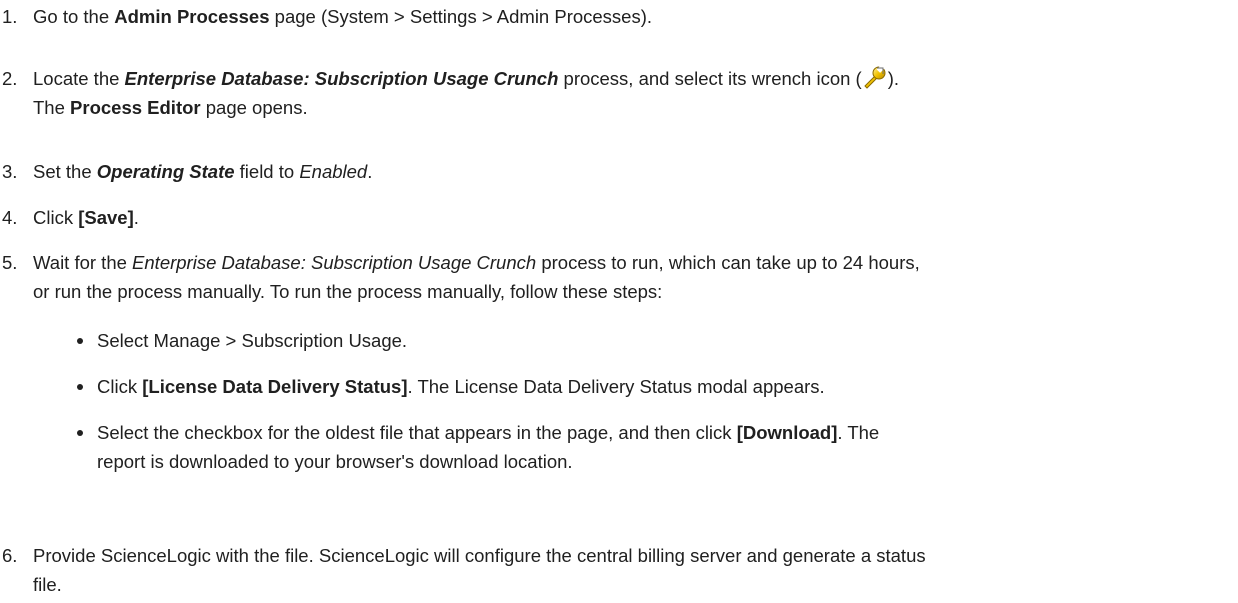  What do you see at coordinates (10, 217) in the screenshot?
I see `step-number: 4.` at bounding box center [10, 217].